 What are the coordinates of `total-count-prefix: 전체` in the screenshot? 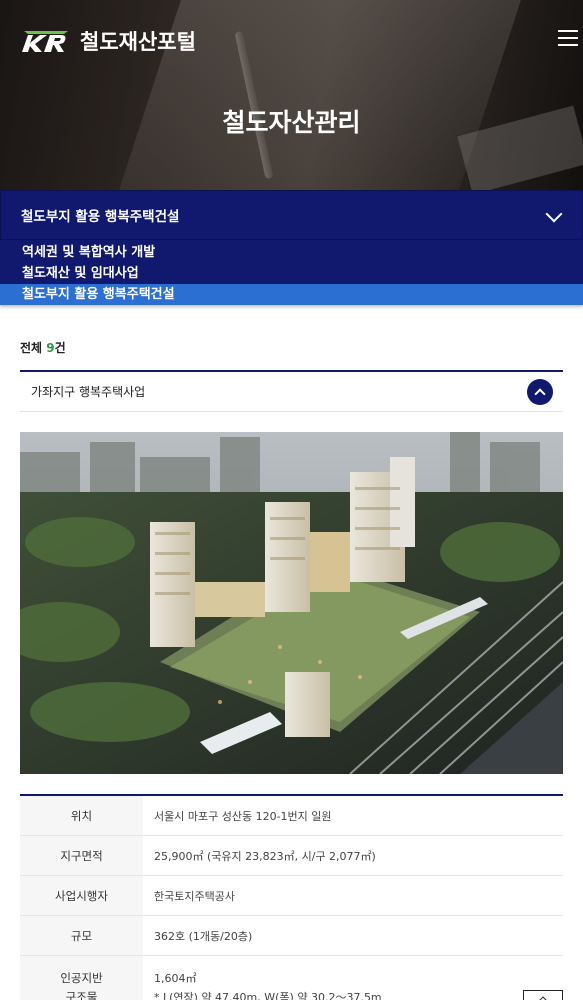 It's located at (33, 348).